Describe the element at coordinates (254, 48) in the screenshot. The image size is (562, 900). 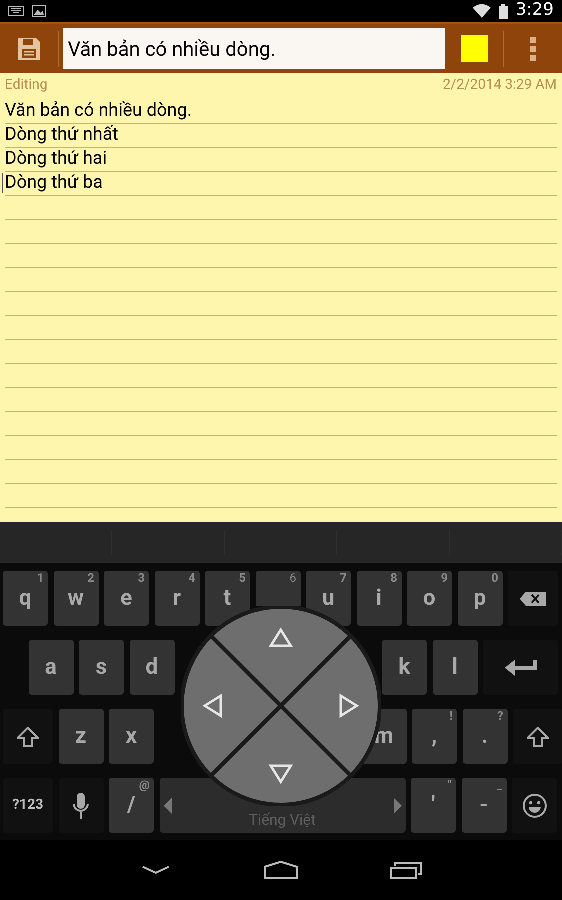
I see `title-field: Văn bản có nhiều dòng.` at that location.